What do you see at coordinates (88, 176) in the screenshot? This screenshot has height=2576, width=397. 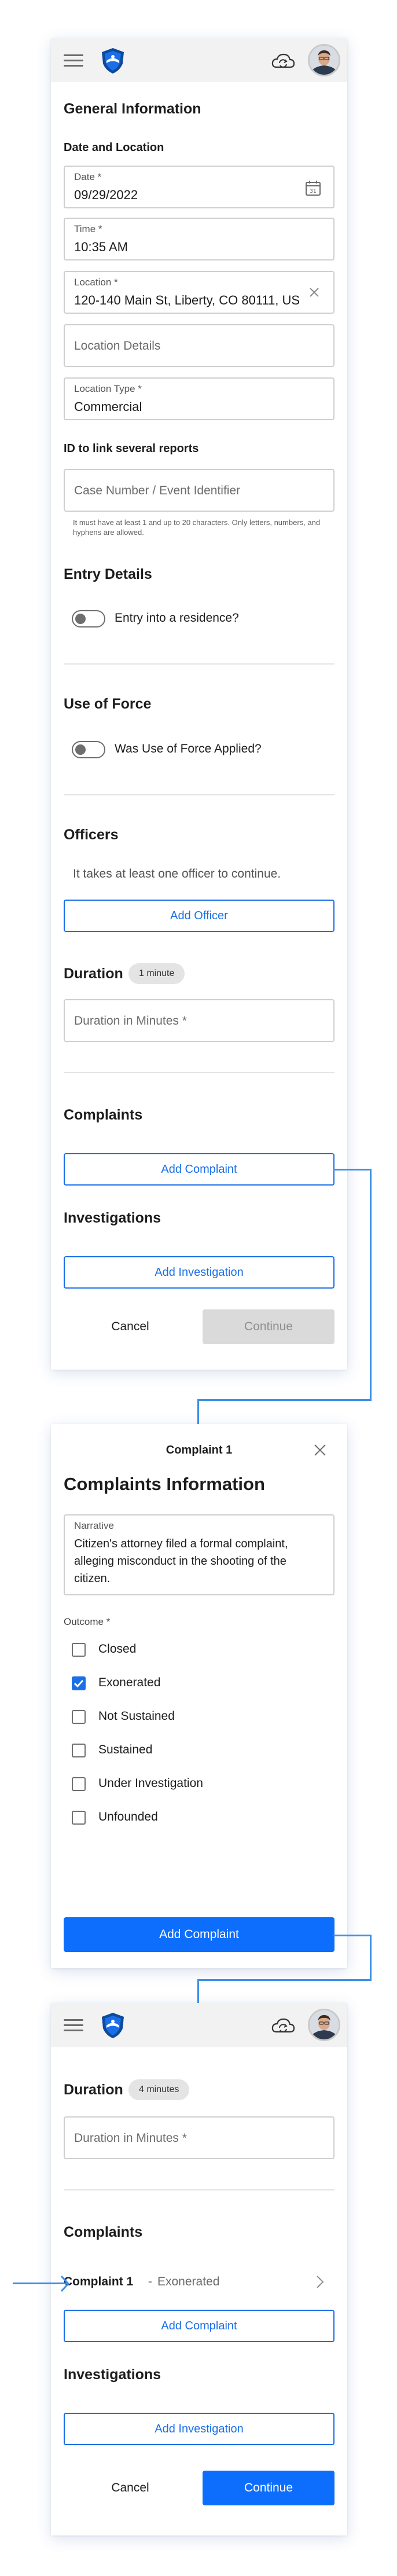 I see `date-label: Date *` at bounding box center [88, 176].